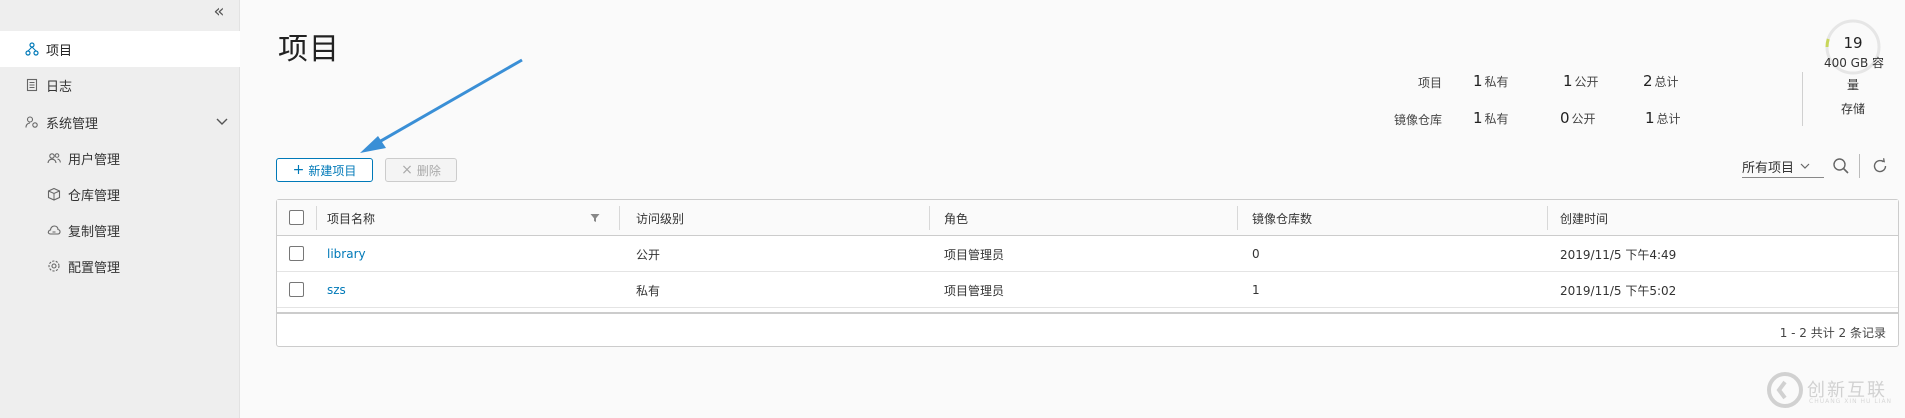  I want to click on storage-capacity: 400 GB 容, so click(1854, 63).